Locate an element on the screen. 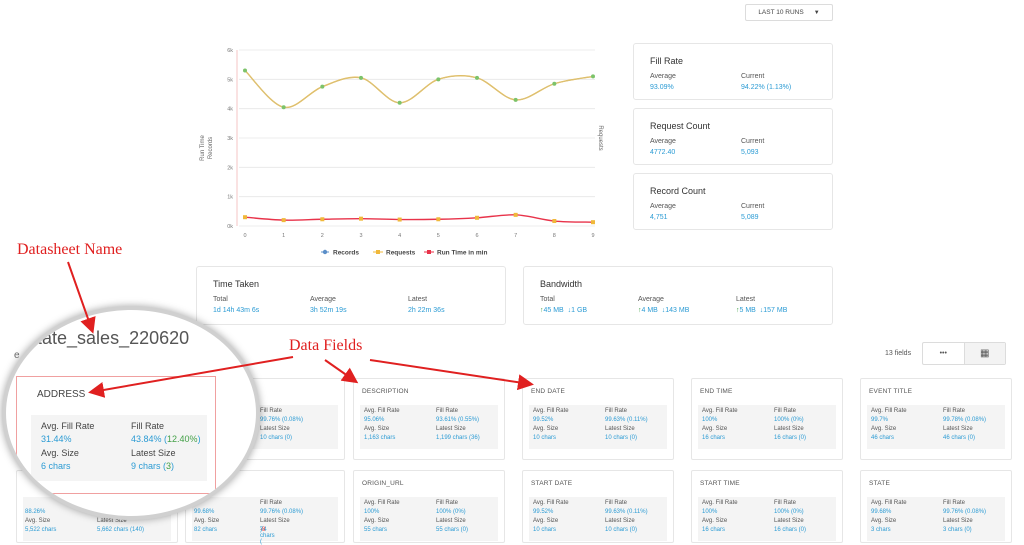 The width and height of the screenshot is (1024, 545). arrow-to-datasheet is located at coordinates (81, 297).